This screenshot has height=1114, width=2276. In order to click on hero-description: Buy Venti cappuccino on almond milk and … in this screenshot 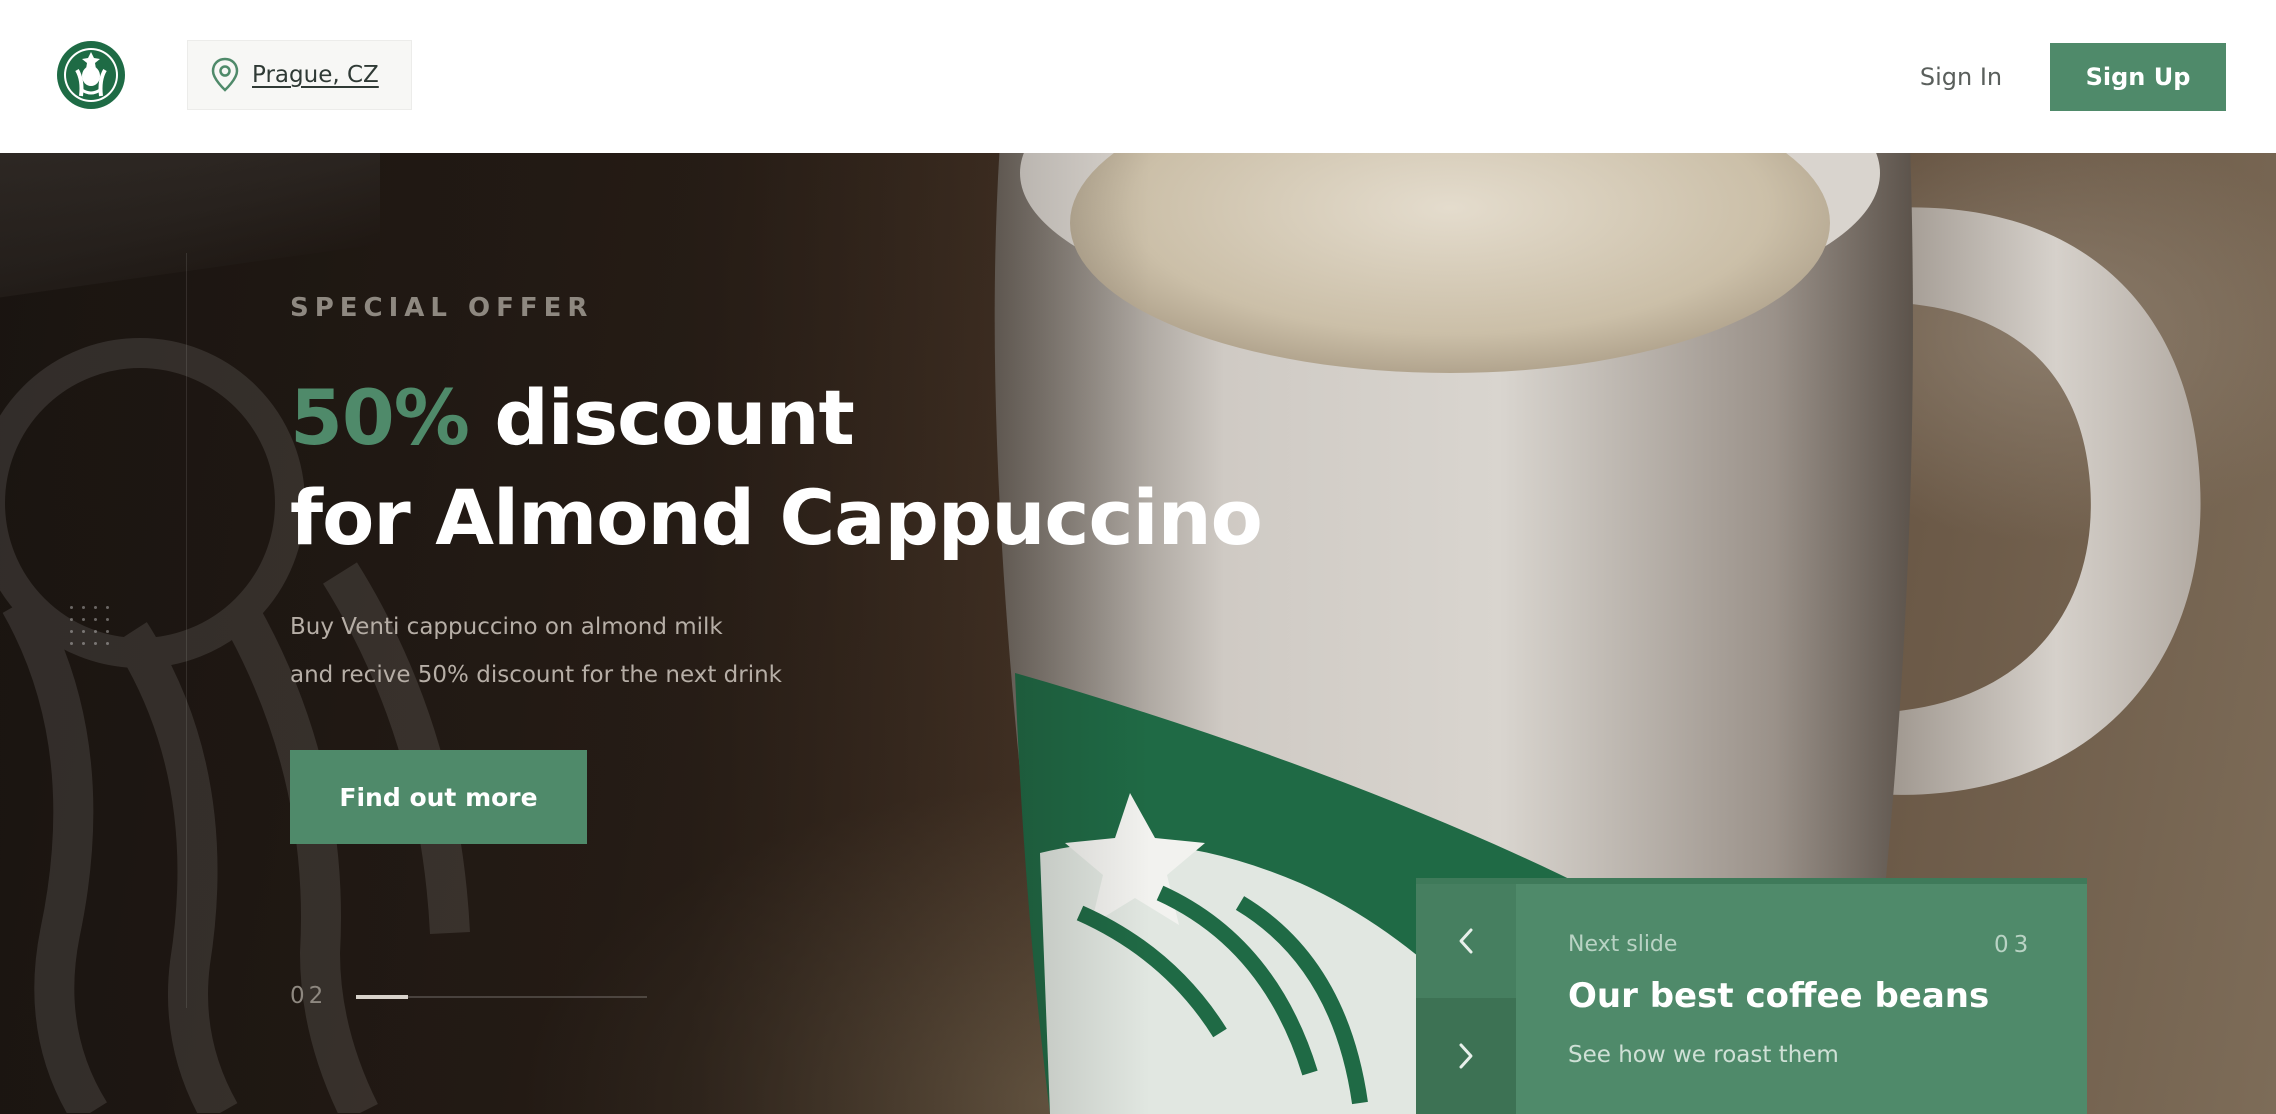, I will do `click(640, 651)`.